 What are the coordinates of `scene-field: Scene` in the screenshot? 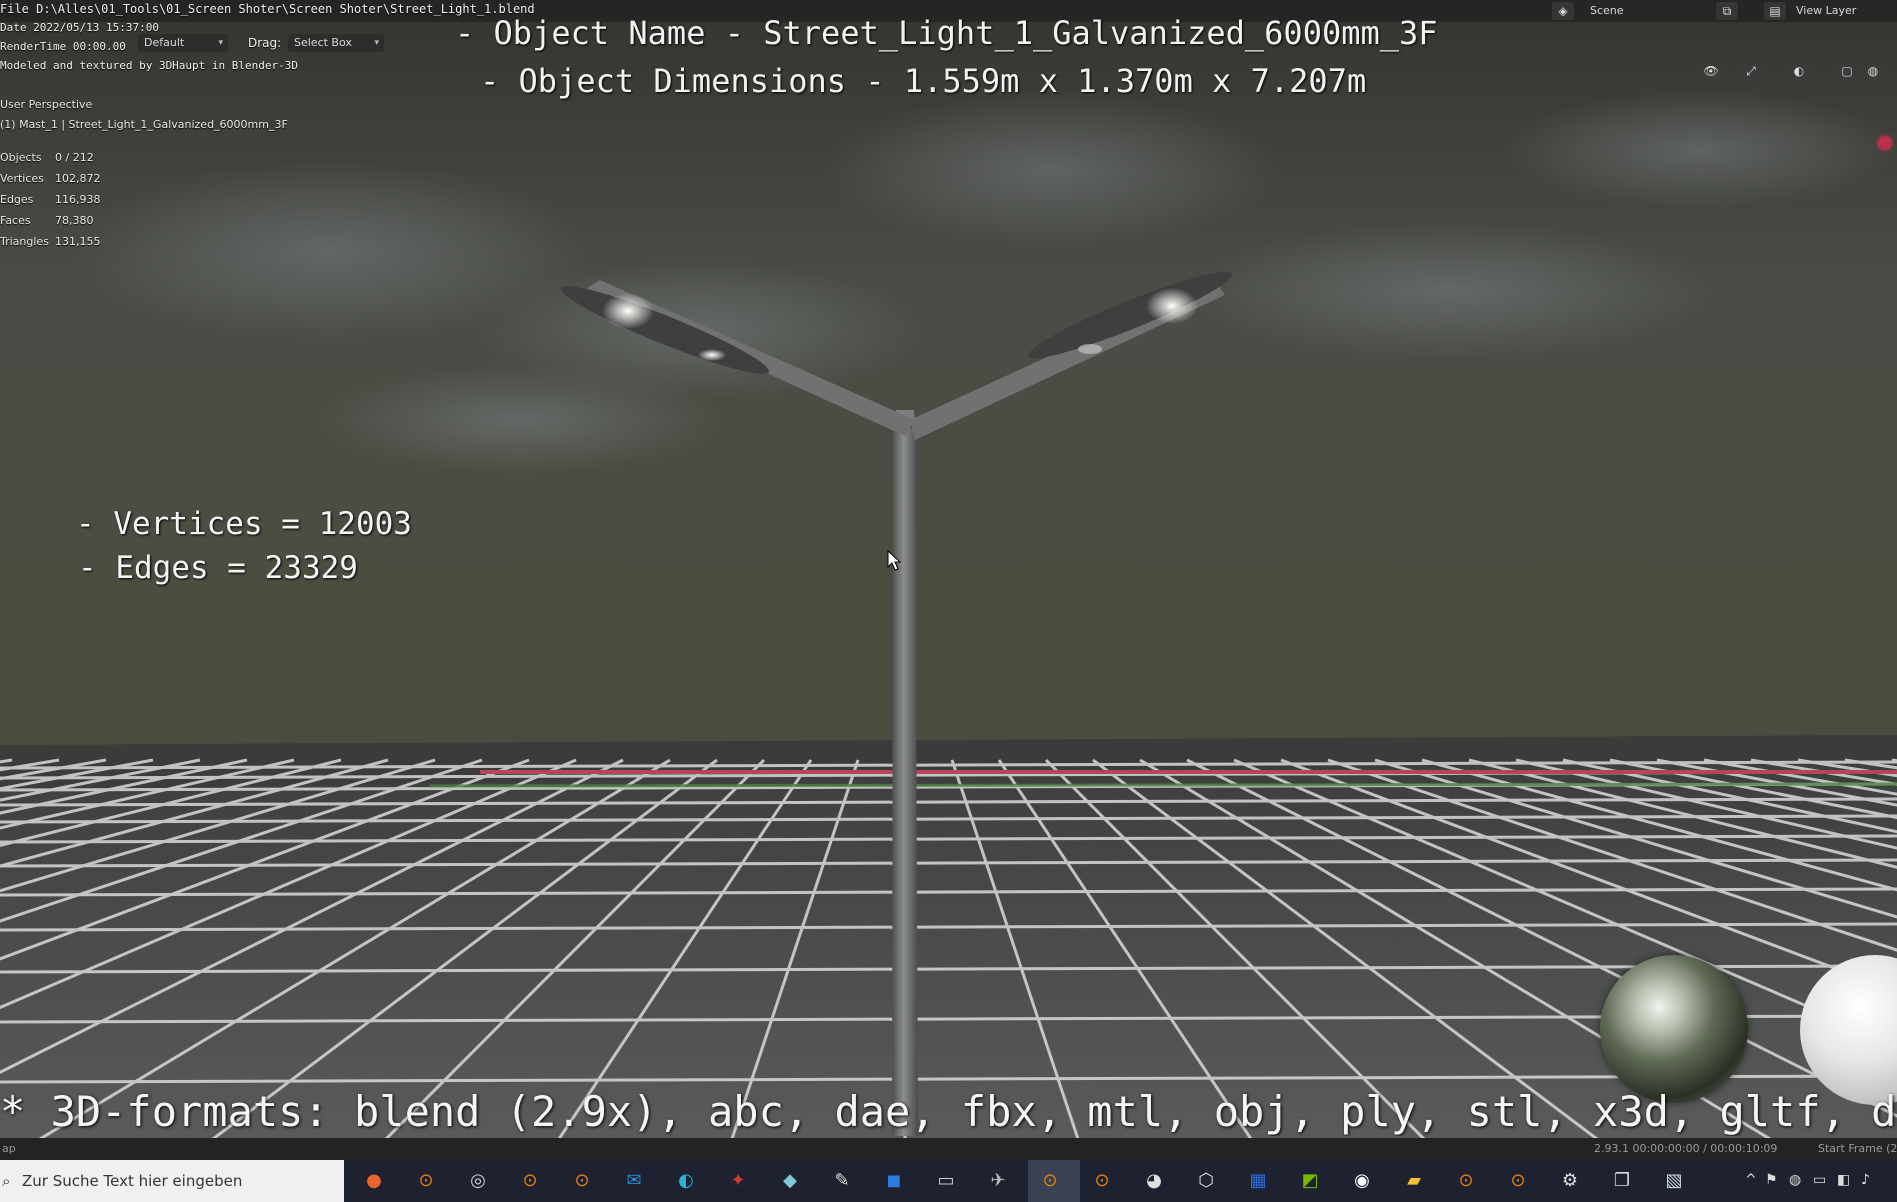 It's located at (1649, 11).